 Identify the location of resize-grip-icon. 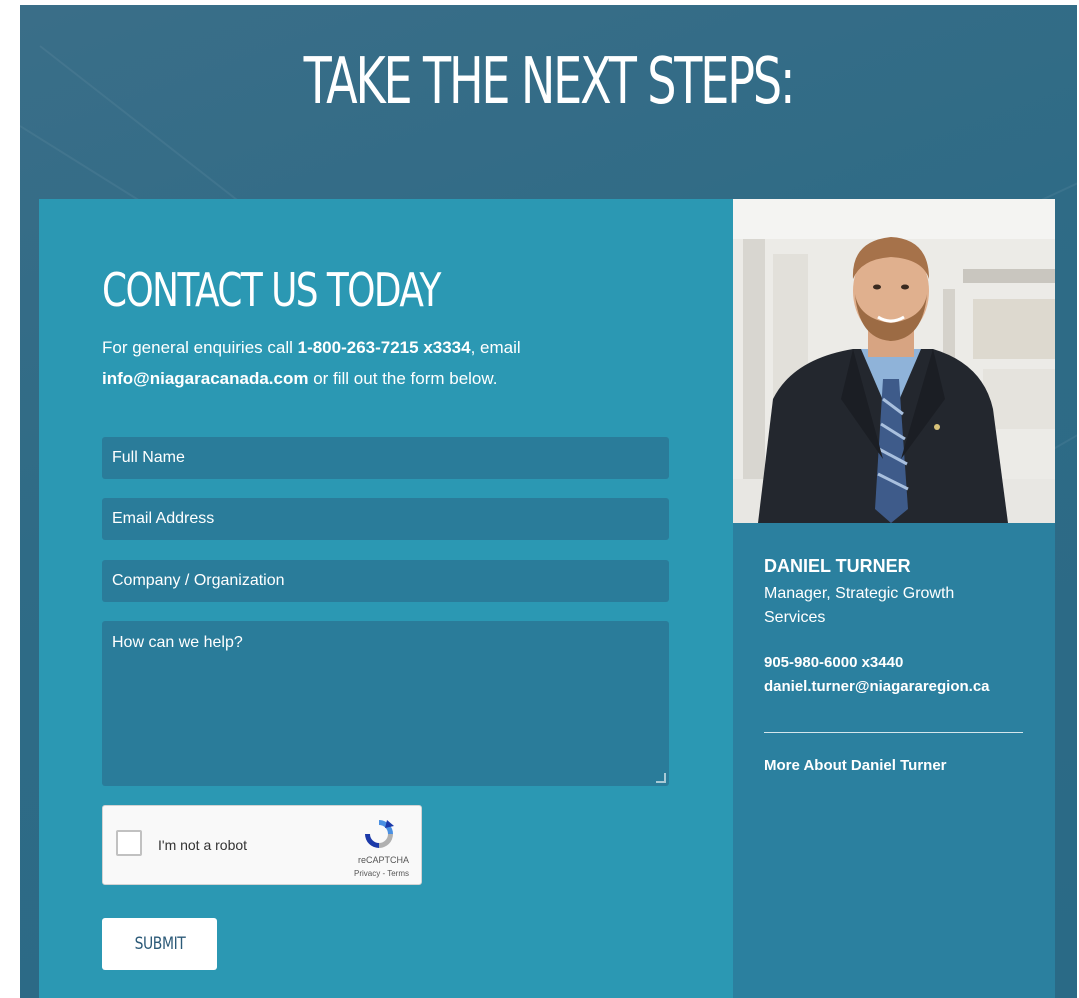
(661, 778).